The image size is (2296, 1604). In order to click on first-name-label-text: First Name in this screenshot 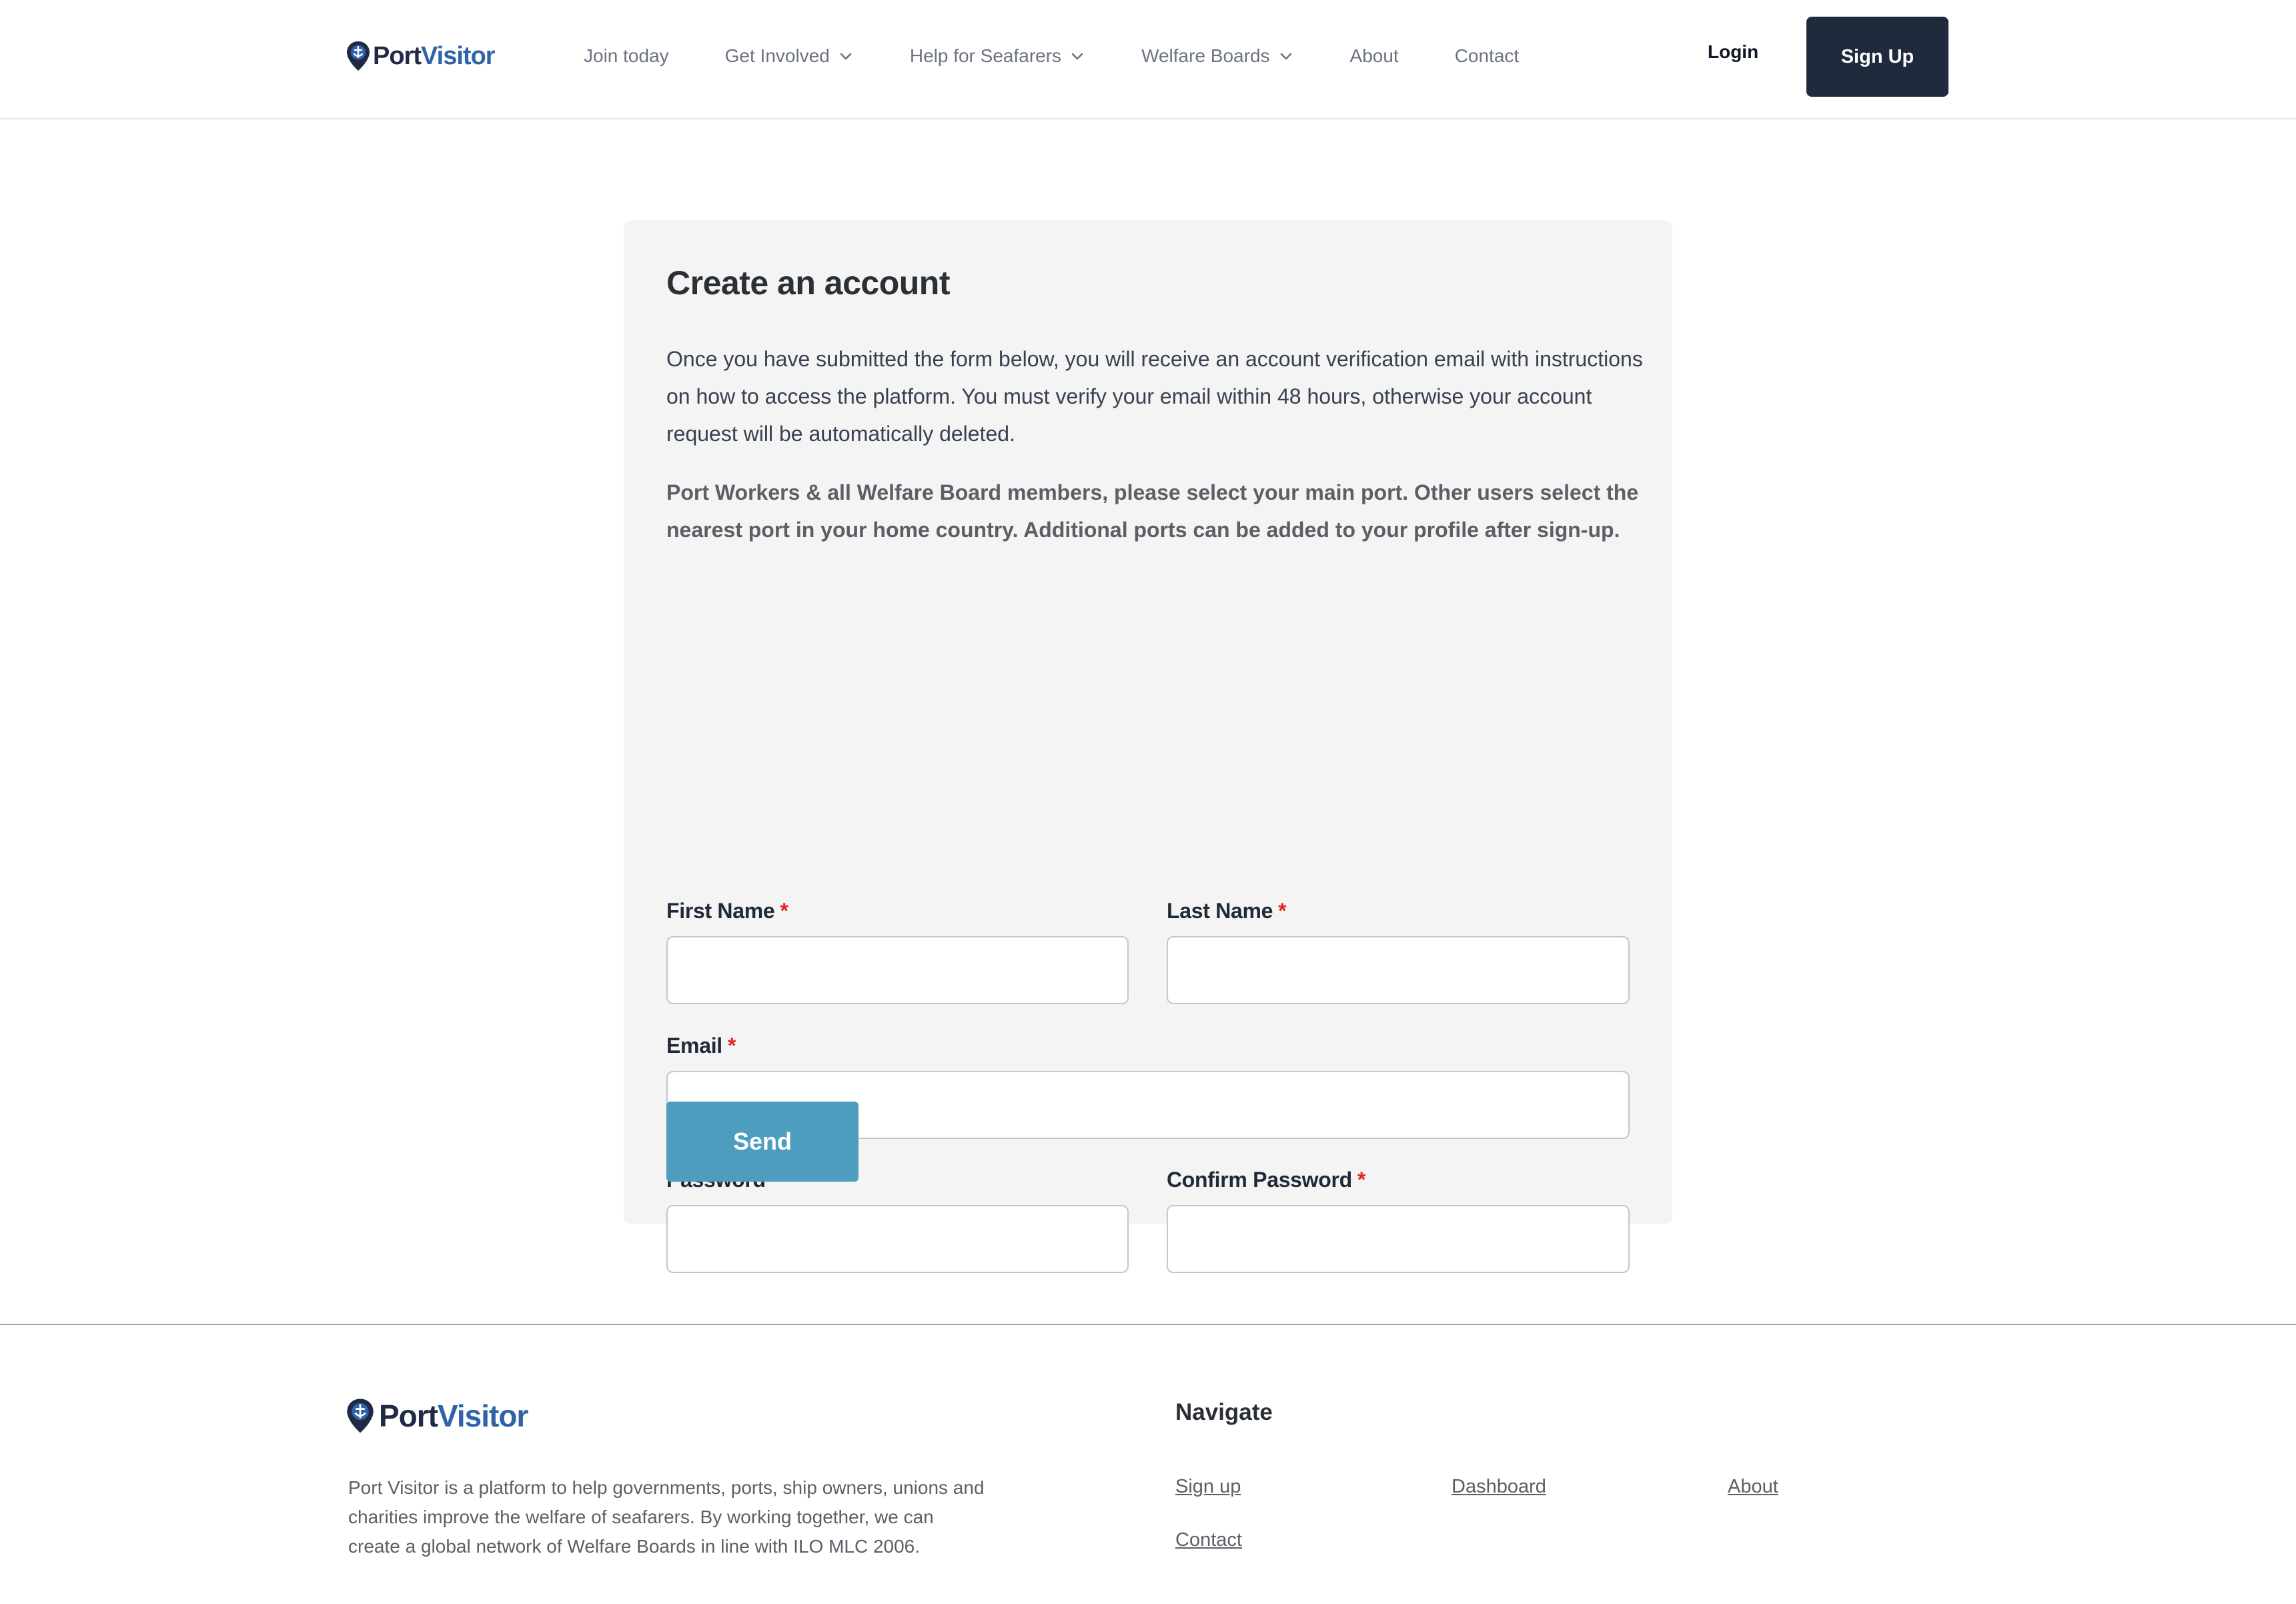, I will do `click(720, 911)`.